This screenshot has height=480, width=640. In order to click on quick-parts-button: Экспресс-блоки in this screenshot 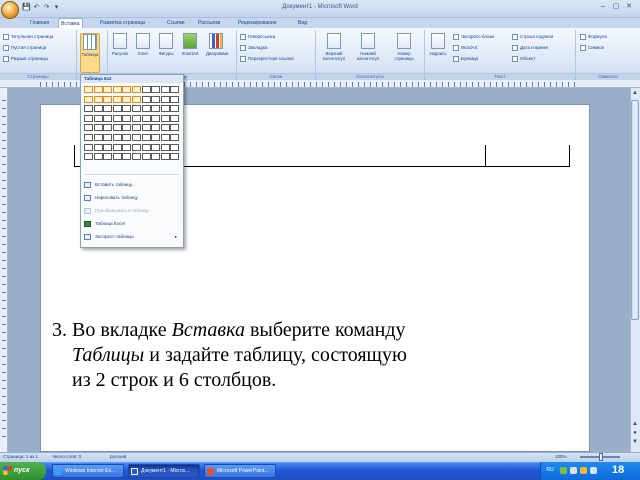, I will do `click(473, 36)`.